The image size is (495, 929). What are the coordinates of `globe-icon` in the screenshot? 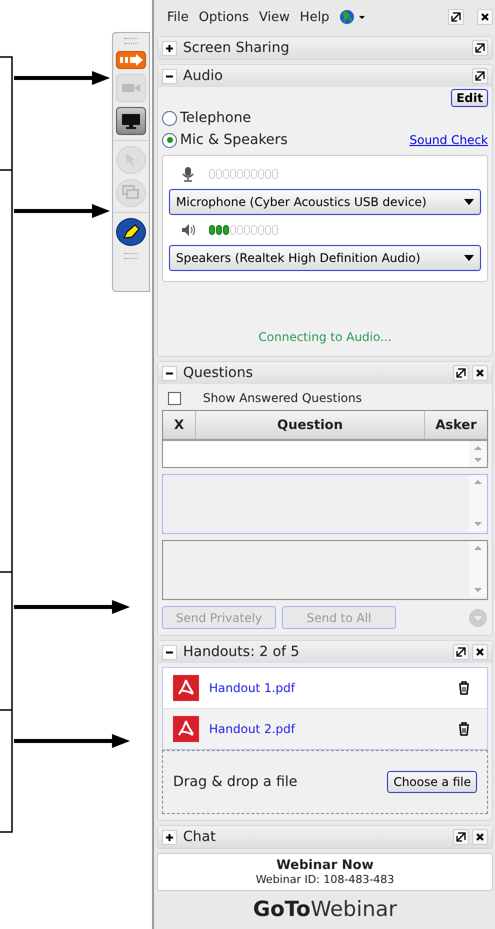 It's located at (353, 17).